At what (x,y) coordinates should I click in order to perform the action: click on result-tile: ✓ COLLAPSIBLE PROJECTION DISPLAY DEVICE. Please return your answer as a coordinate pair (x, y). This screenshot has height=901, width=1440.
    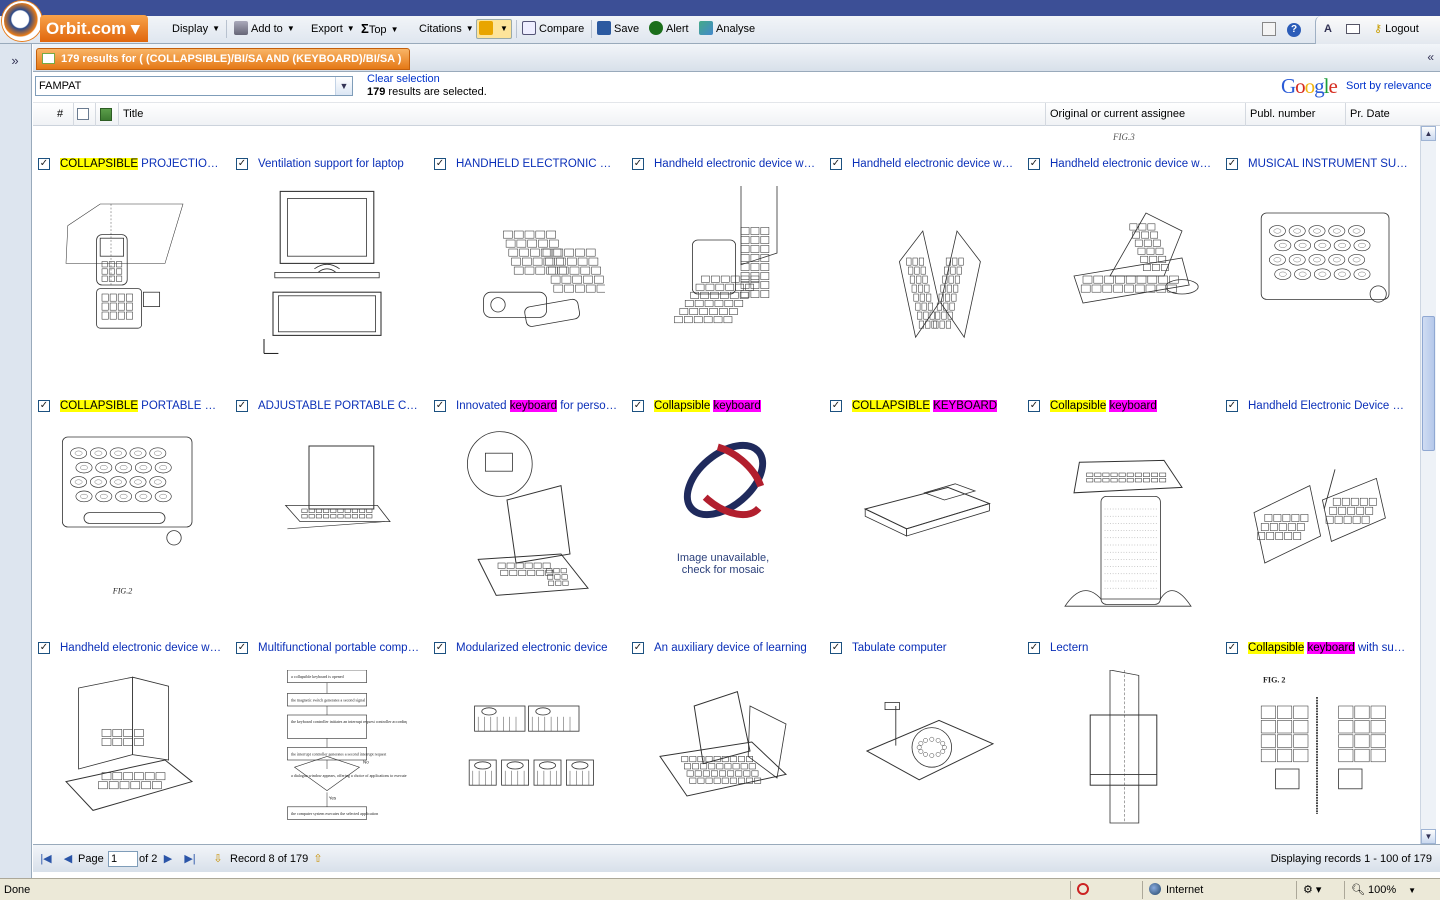
    Looking at the image, I should click on (132, 247).